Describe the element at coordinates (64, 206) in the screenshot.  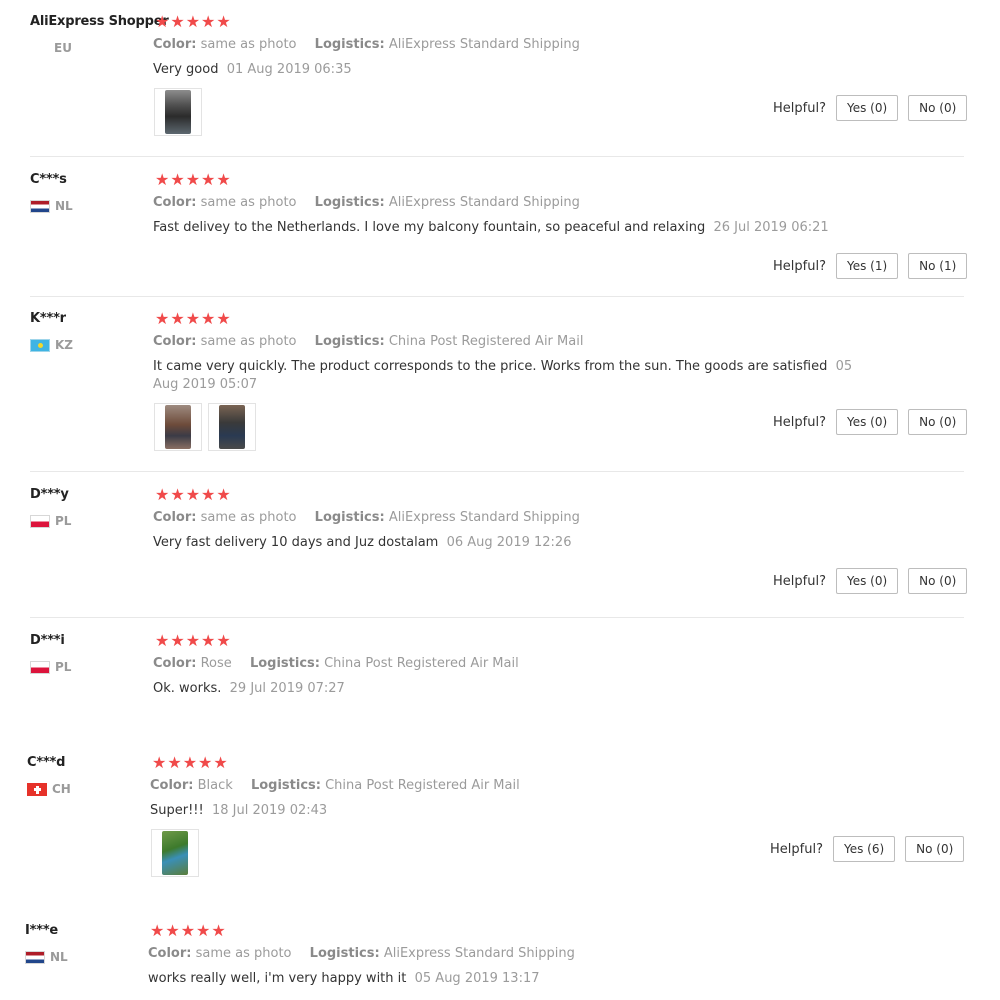
I see `country-code: NL` at that location.